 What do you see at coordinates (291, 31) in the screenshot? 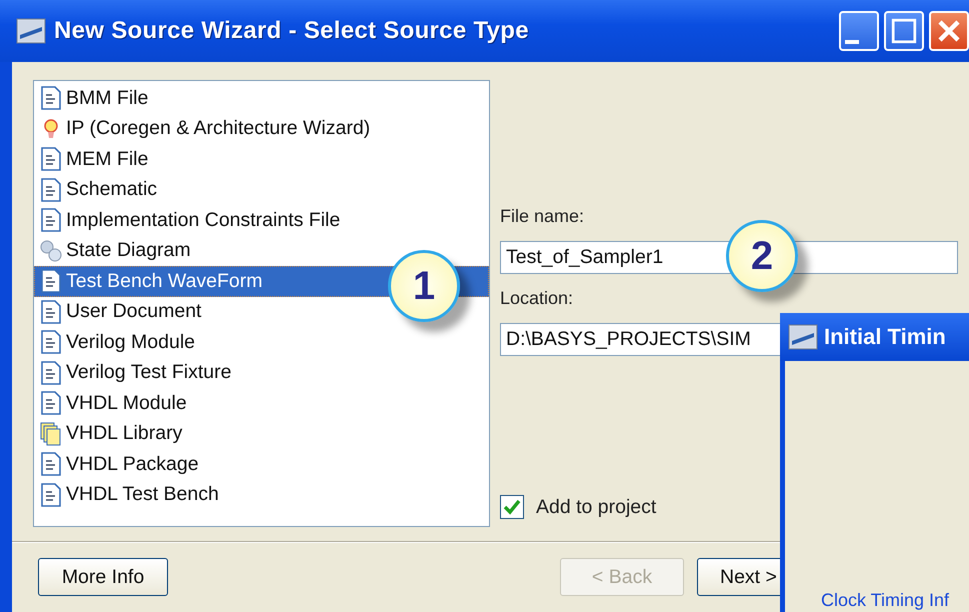
I see `window-title: New Source Wizard - Select Source Type` at bounding box center [291, 31].